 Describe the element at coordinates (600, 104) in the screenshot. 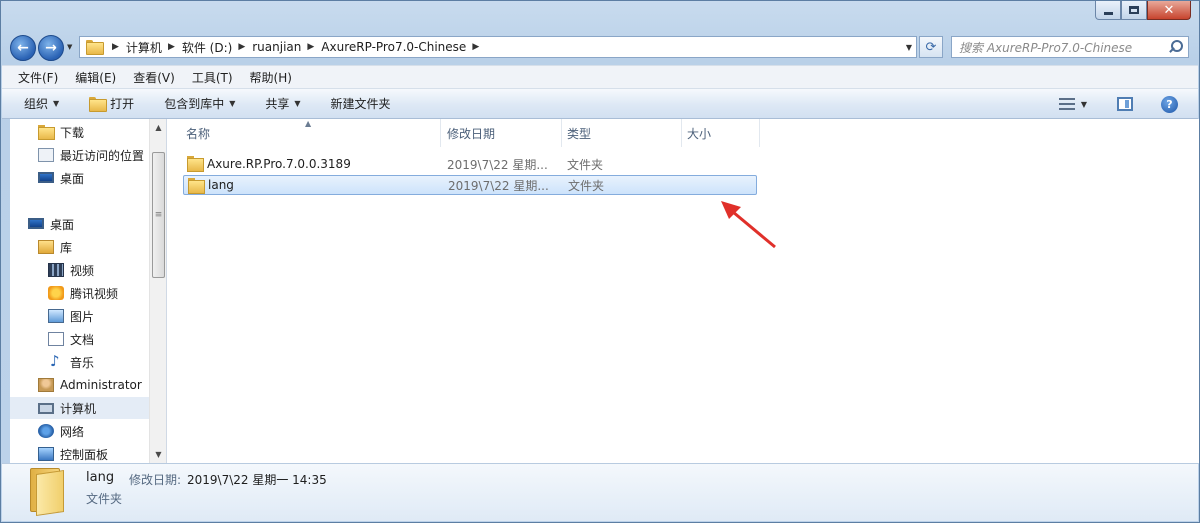

I see `command-bar: 组织 ▼ 打开 包含到库中 ▼ 共享 ▼ 新建文件夹 ▼ ?` at that location.